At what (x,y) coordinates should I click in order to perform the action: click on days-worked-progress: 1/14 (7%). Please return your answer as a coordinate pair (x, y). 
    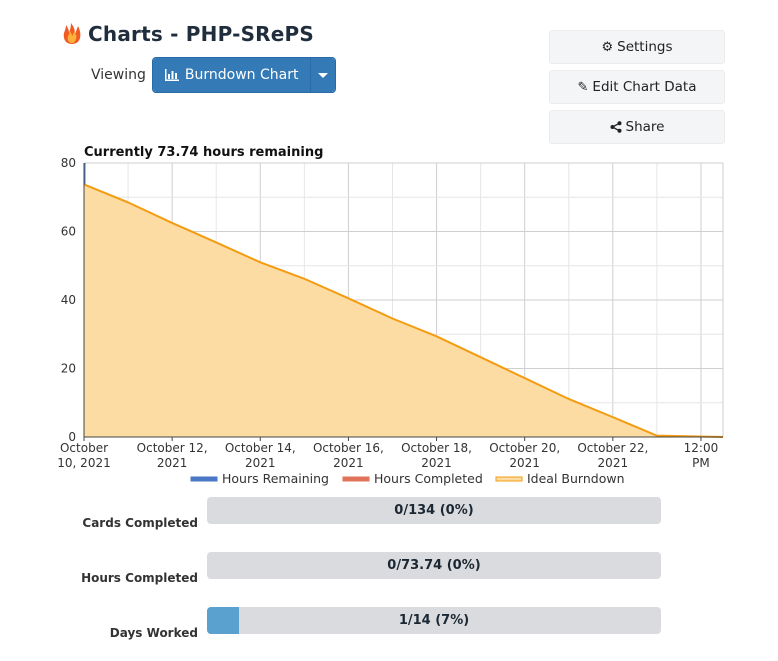
    Looking at the image, I should click on (434, 620).